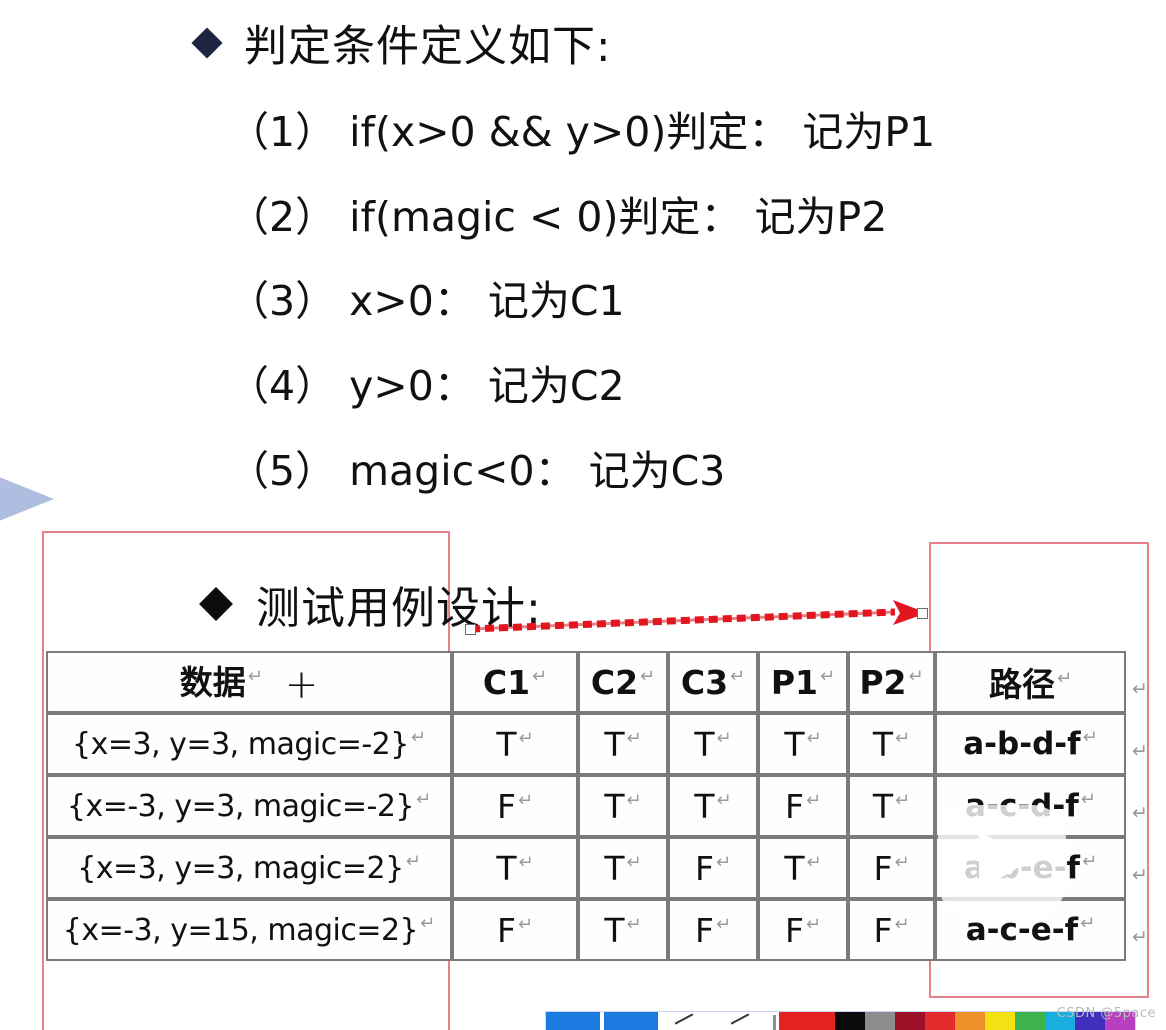 This screenshot has height=1030, width=1166. I want to click on red-dashed-arrow, so click(695, 623).